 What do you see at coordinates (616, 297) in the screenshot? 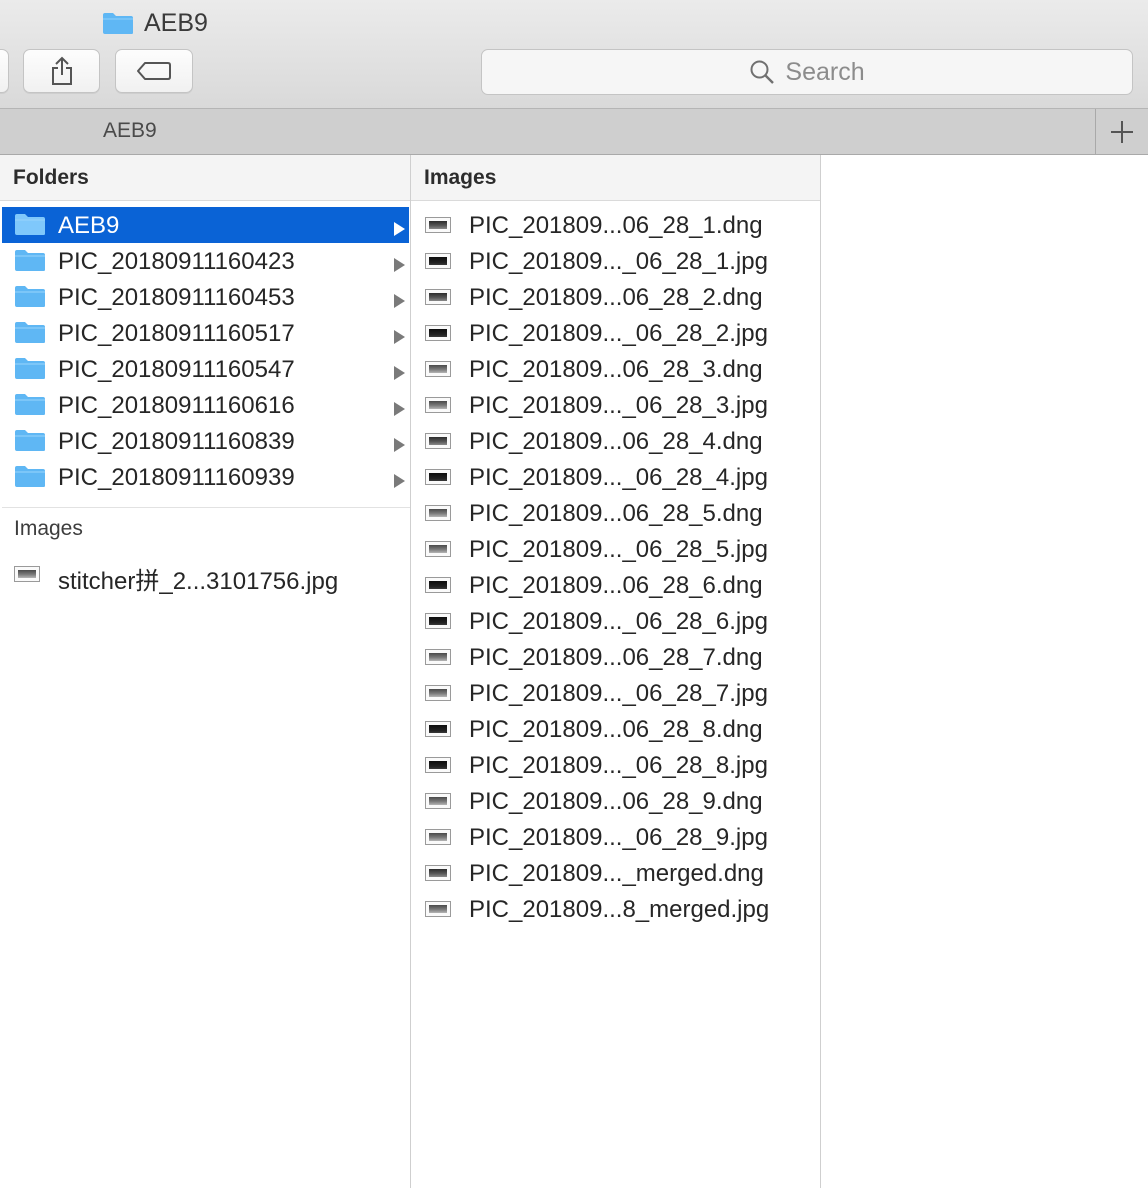
I see `image-file-row: PIC_201809...06_28_2.dng` at bounding box center [616, 297].